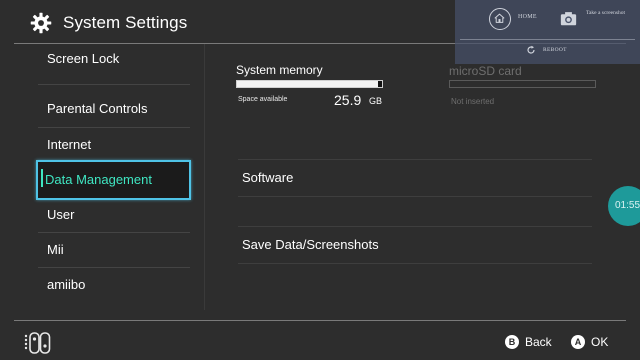  What do you see at coordinates (114, 145) in the screenshot?
I see `sidebar-item-internet: Internet` at bounding box center [114, 145].